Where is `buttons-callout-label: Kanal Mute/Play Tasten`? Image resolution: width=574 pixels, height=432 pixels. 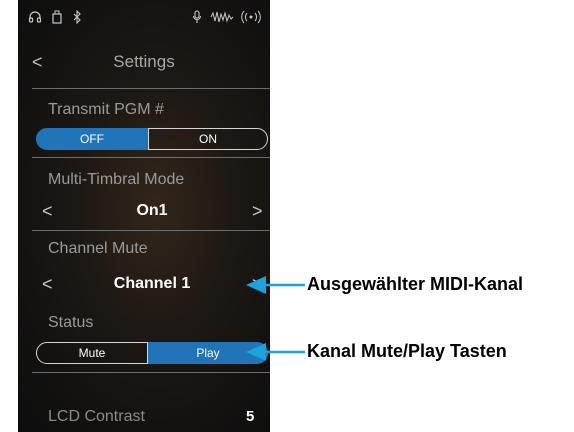
buttons-callout-label: Kanal Mute/Play Tasten is located at coordinates (407, 351).